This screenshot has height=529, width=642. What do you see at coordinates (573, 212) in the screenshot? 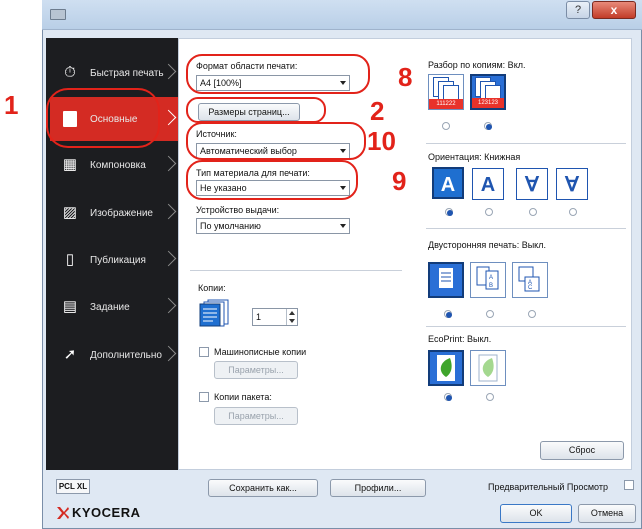
I see `orientation-landscape-rotated-radio` at bounding box center [573, 212].